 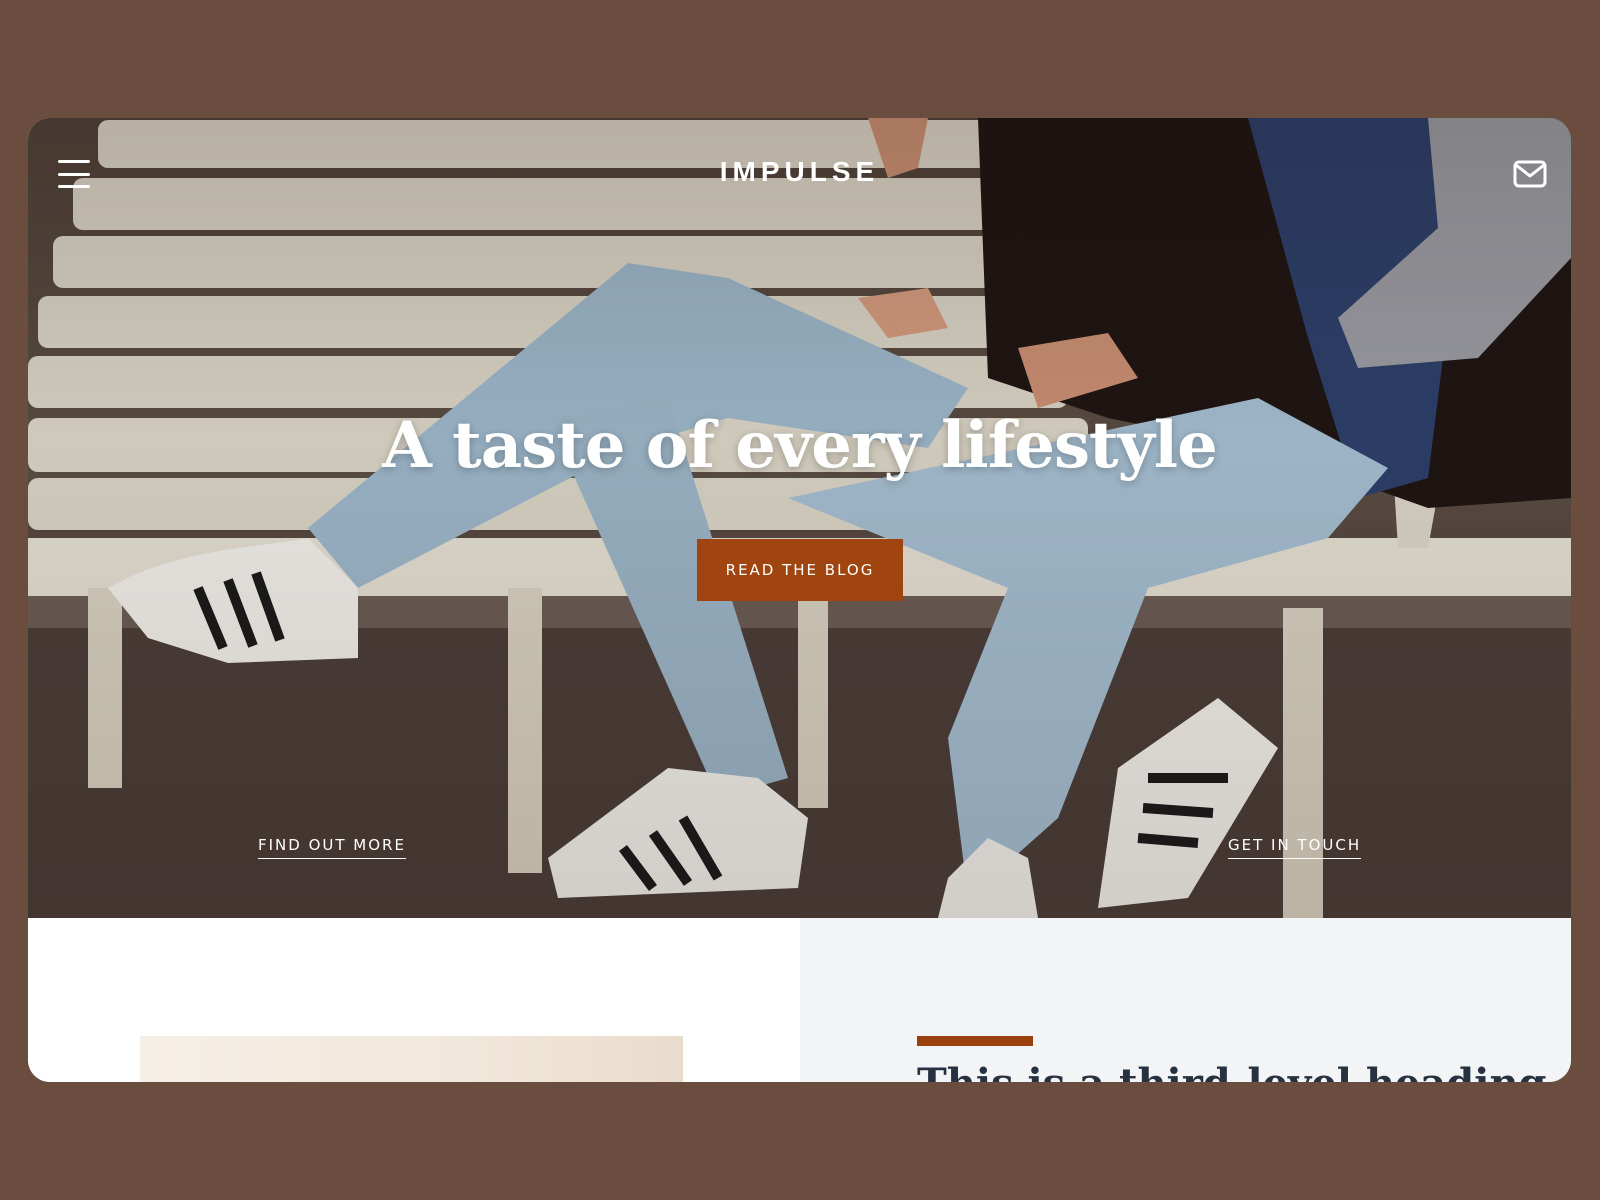 What do you see at coordinates (799, 172) in the screenshot?
I see `brand-logo: IMPULSE` at bounding box center [799, 172].